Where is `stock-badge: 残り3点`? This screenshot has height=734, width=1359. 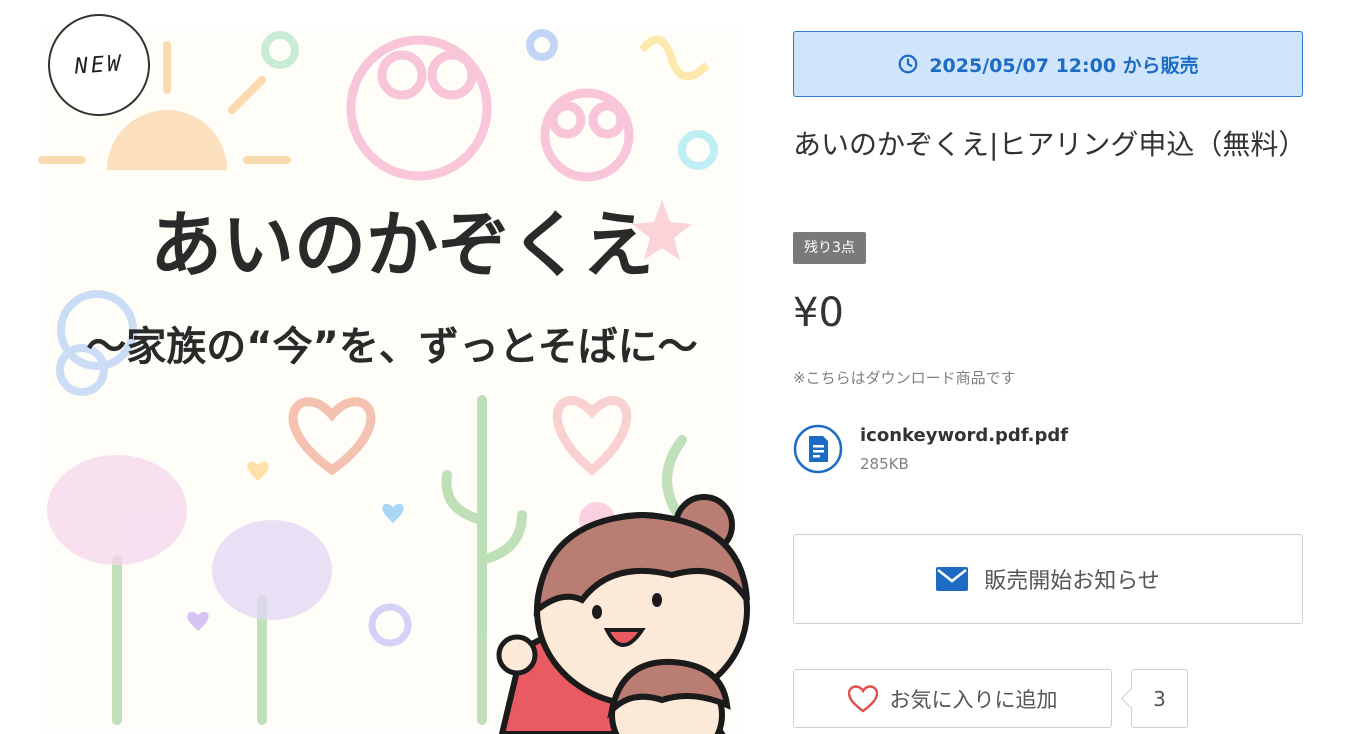 stock-badge: 残り3点 is located at coordinates (829, 248).